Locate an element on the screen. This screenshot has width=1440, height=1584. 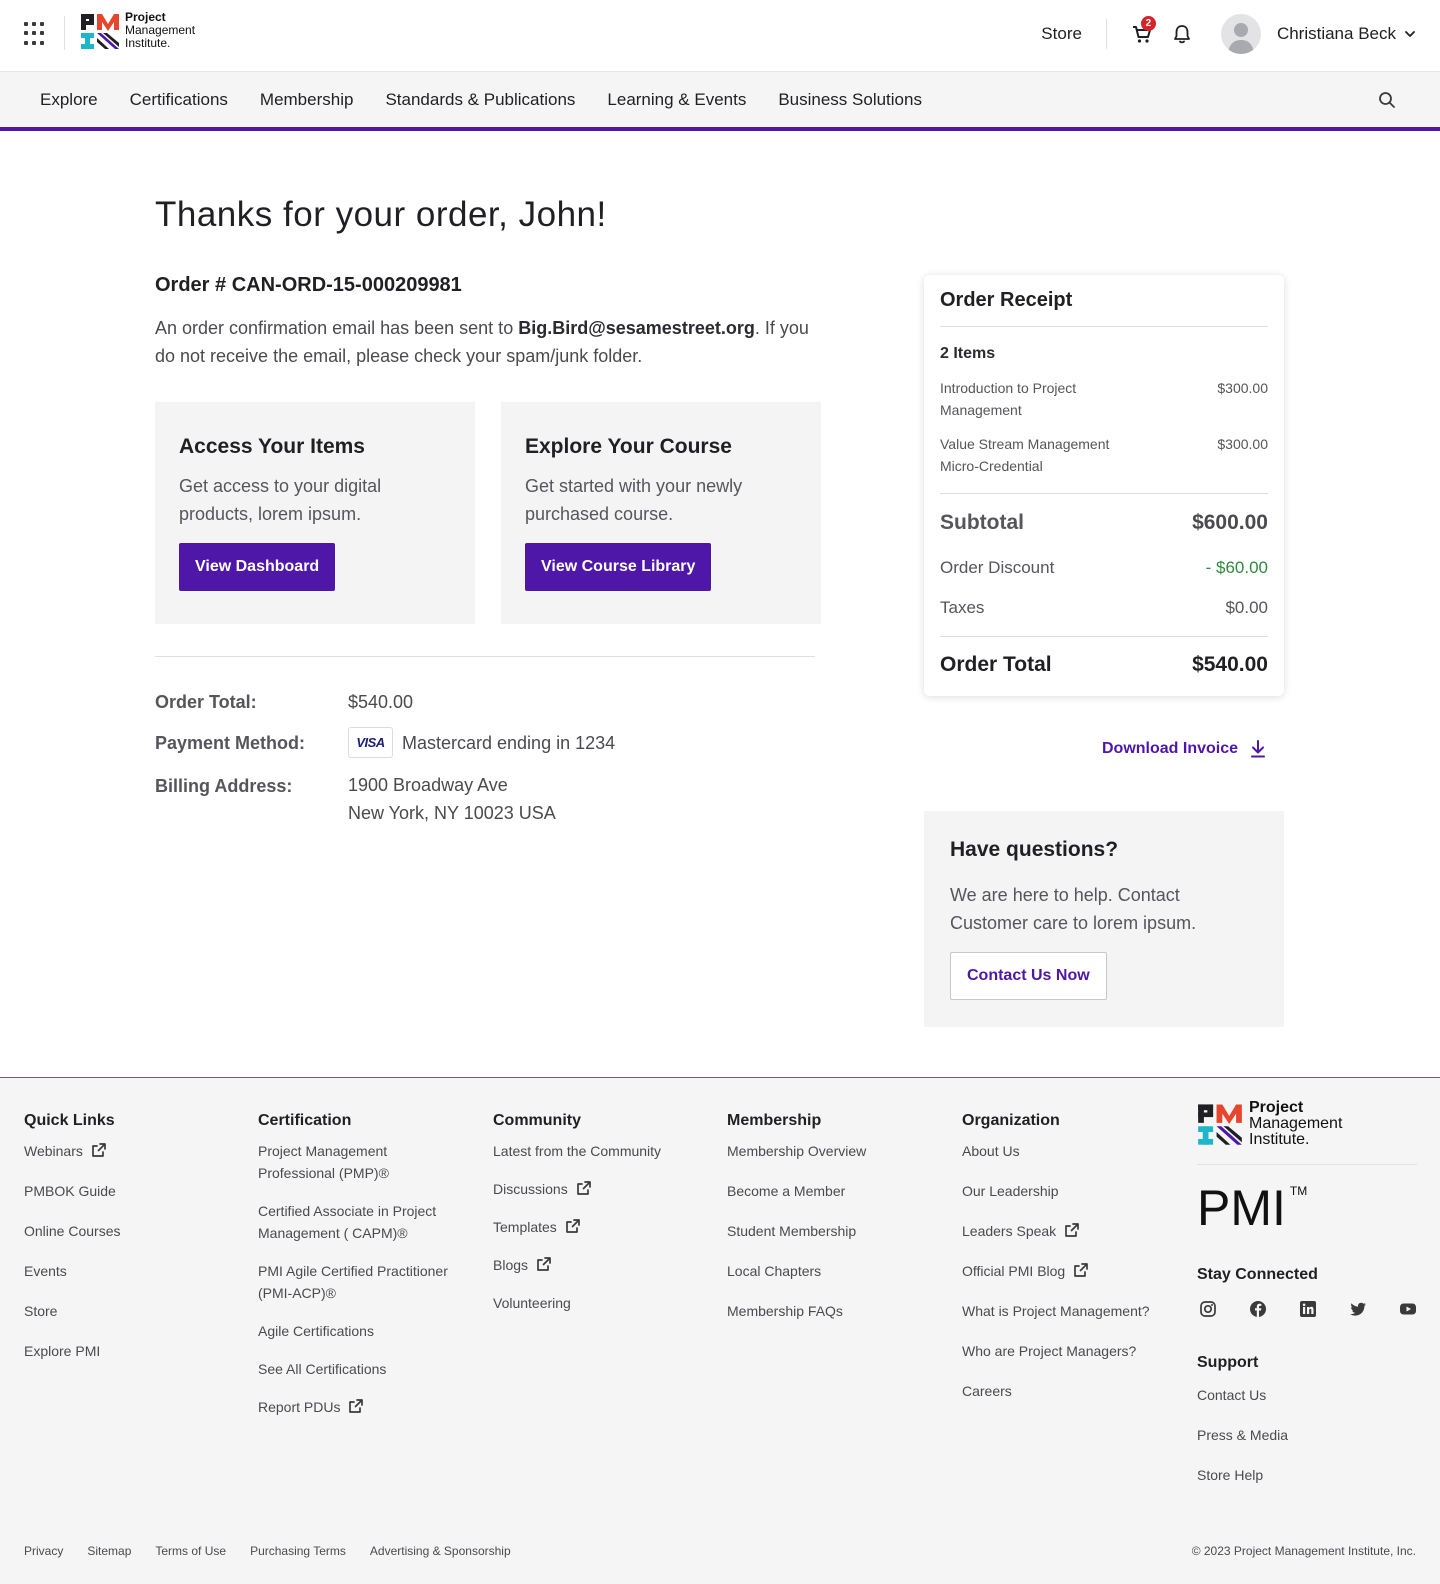
footer-link-label: Project Management Professional (PMP)® is located at coordinates (323, 1162).